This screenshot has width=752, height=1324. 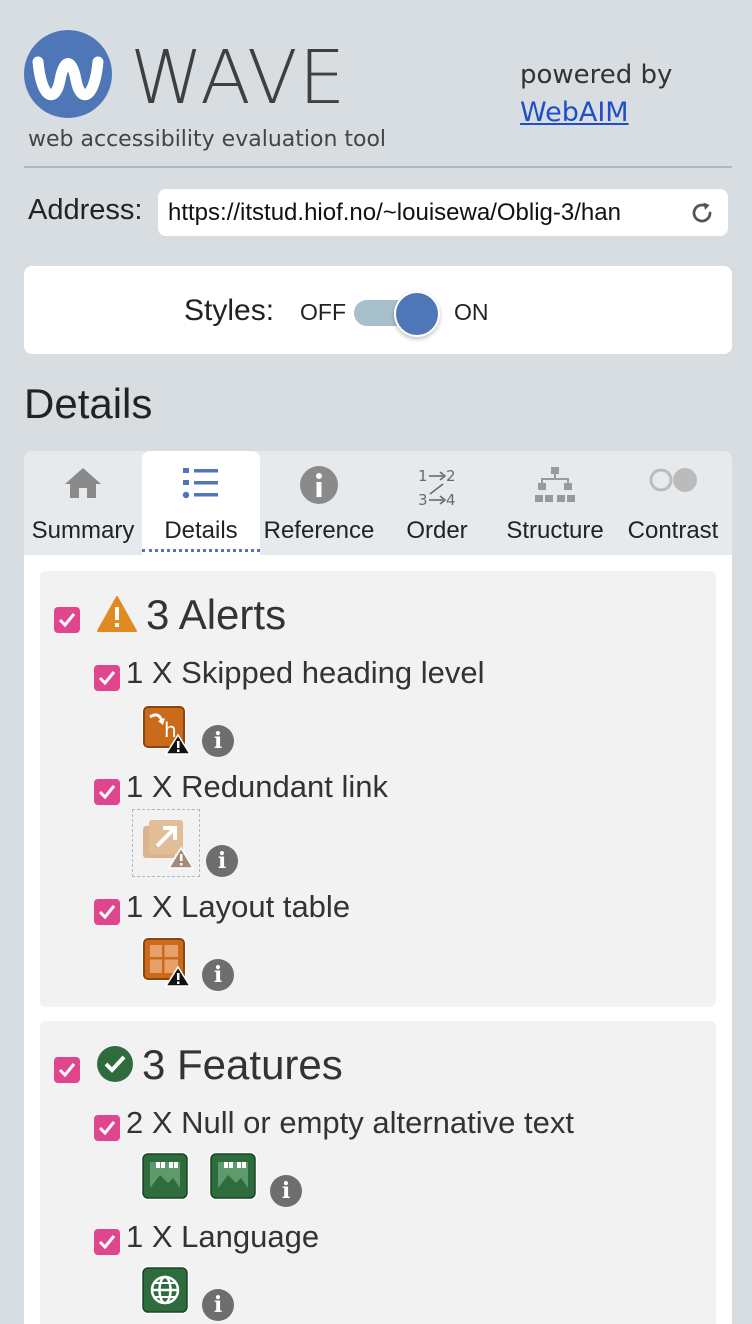 What do you see at coordinates (201, 530) in the screenshot?
I see `tab-label: Details` at bounding box center [201, 530].